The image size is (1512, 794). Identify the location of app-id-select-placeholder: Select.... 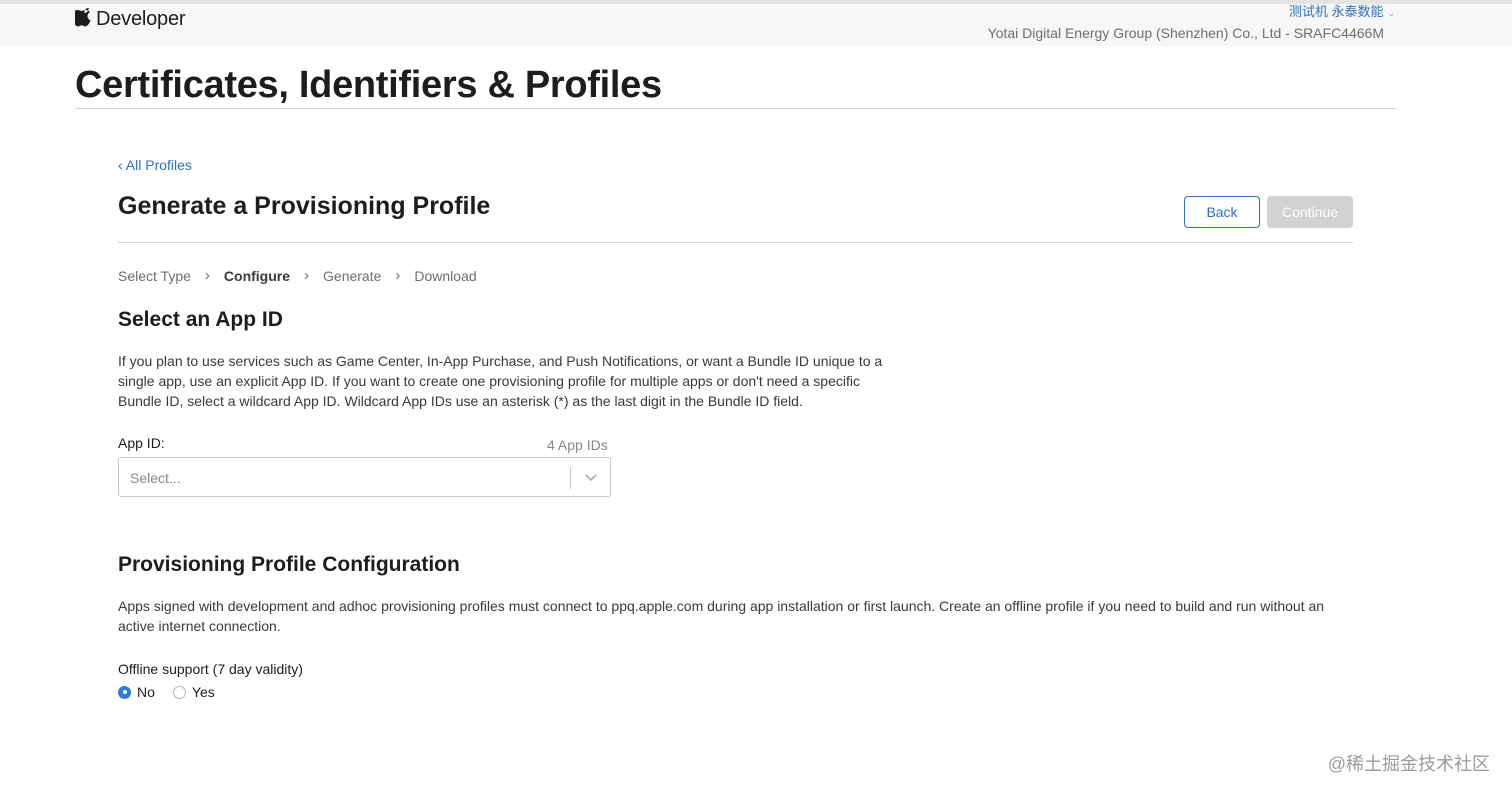
(155, 478).